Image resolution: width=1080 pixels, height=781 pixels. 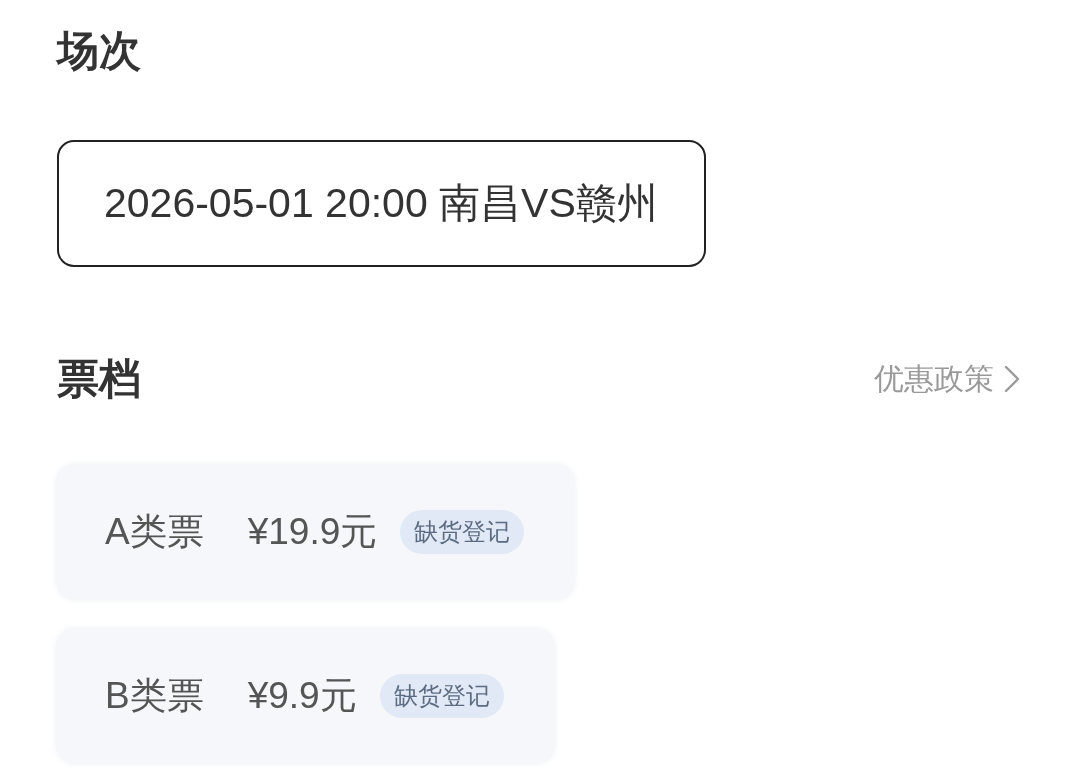 I want to click on session-option: 2026-05-01 20:00 南昌VS赣州, so click(x=381, y=203).